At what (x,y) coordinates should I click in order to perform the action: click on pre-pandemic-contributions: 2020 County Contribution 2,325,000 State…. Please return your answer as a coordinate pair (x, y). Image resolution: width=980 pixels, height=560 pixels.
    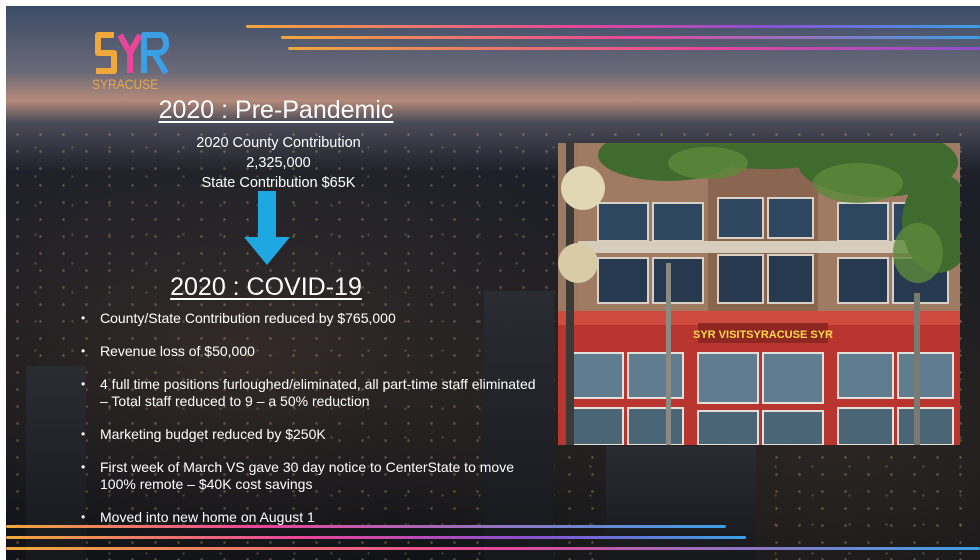
    Looking at the image, I should click on (278, 163).